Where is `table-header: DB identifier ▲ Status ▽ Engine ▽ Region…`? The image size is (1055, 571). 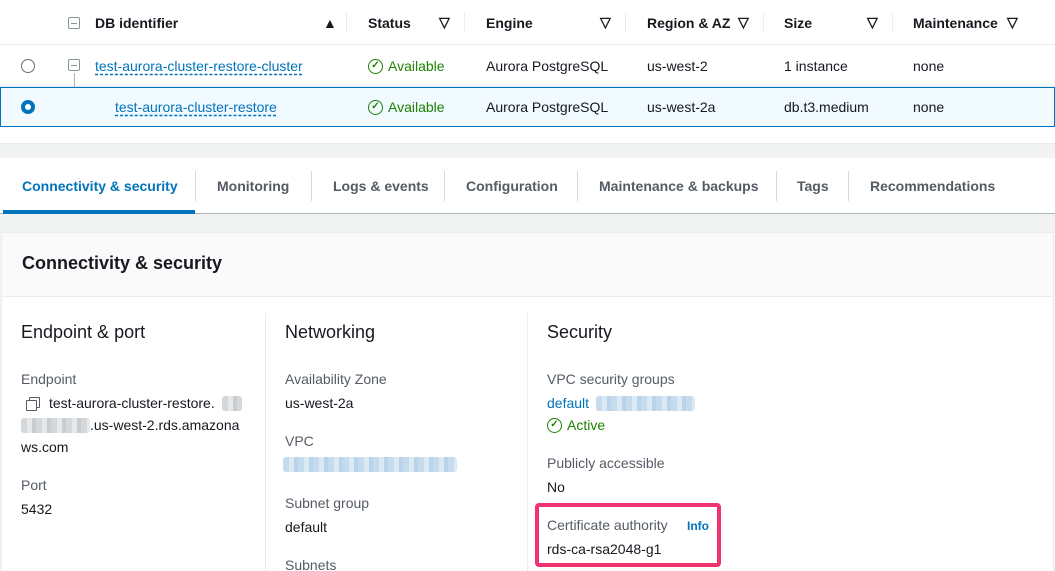 table-header: DB identifier ▲ Status ▽ Engine ▽ Region… is located at coordinates (527, 22).